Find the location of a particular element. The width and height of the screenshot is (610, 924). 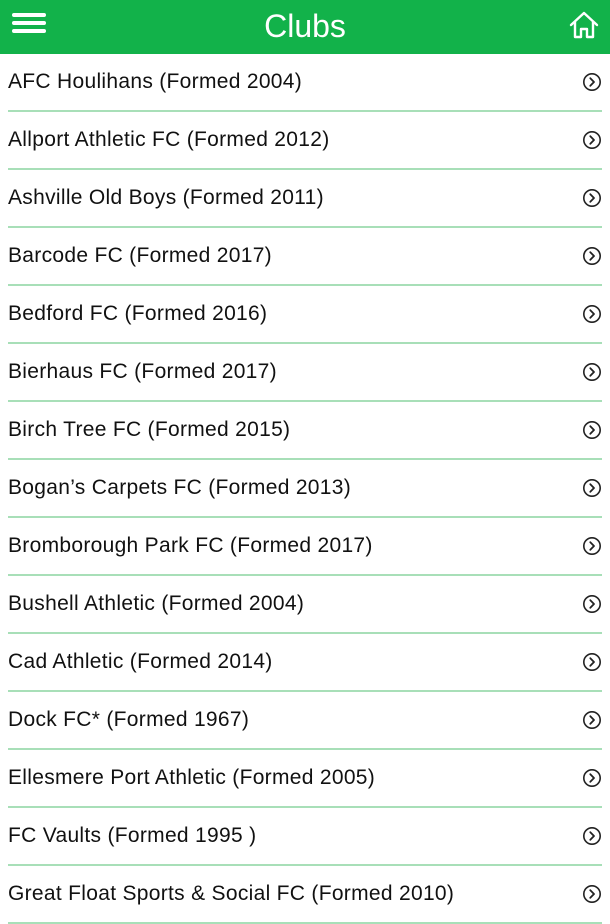

club-name-label: AFC Houlihans (Formed 2004) is located at coordinates (155, 81).